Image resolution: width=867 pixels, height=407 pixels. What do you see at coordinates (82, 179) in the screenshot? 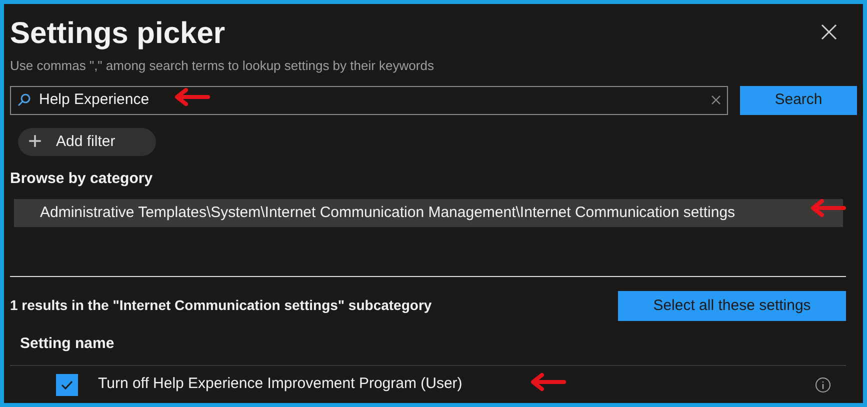
I see `browse-label: Browse by category` at bounding box center [82, 179].